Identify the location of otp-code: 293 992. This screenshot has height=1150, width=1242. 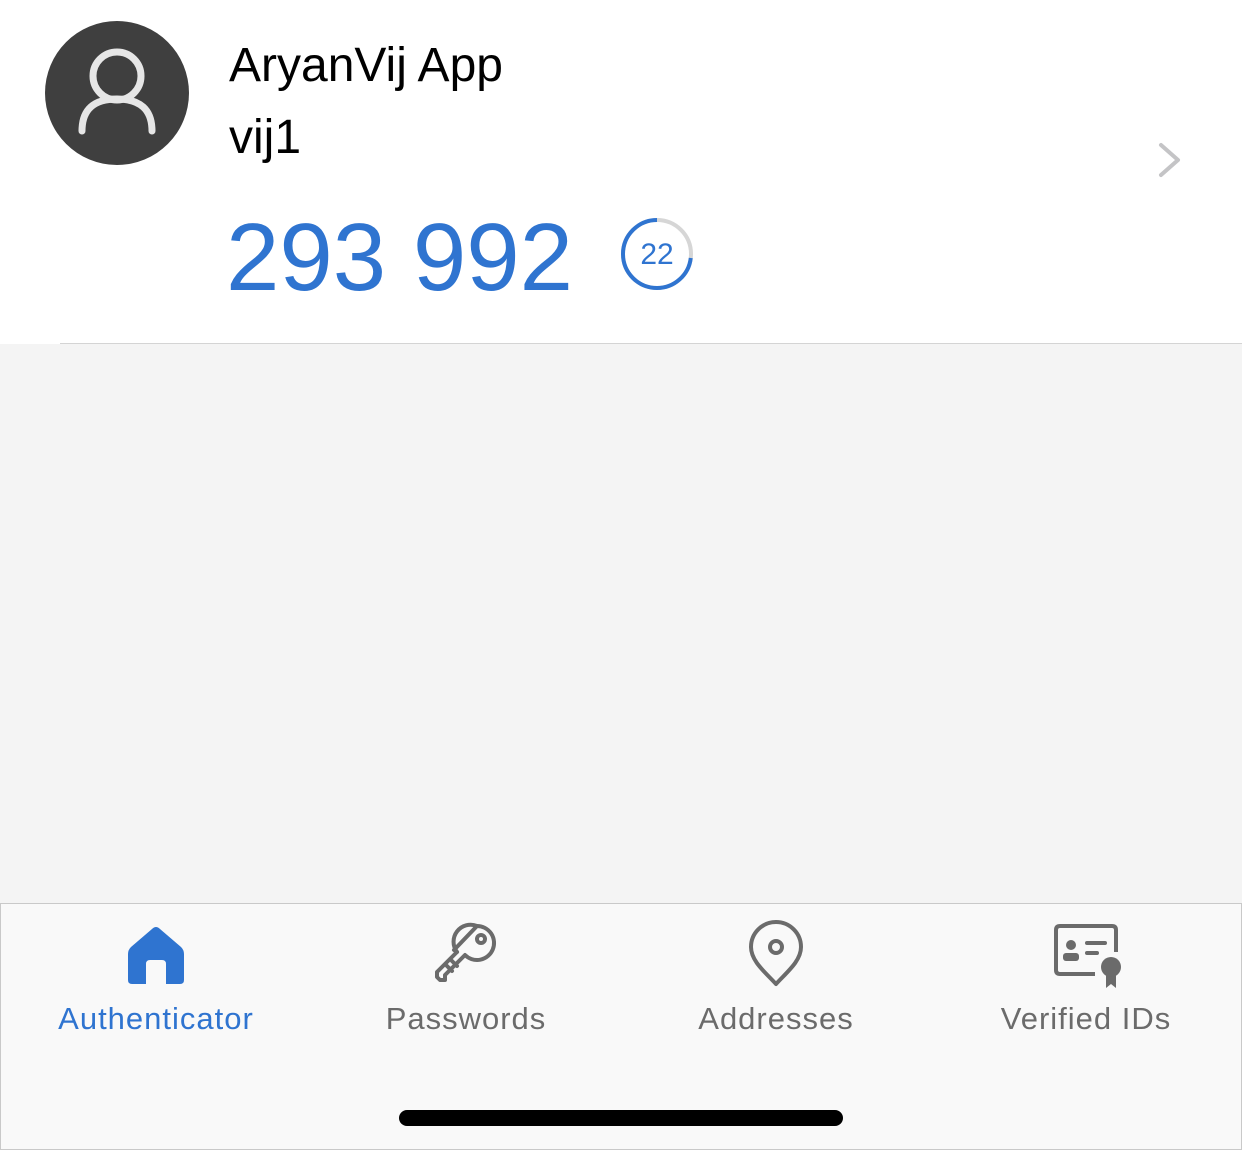
(400, 257).